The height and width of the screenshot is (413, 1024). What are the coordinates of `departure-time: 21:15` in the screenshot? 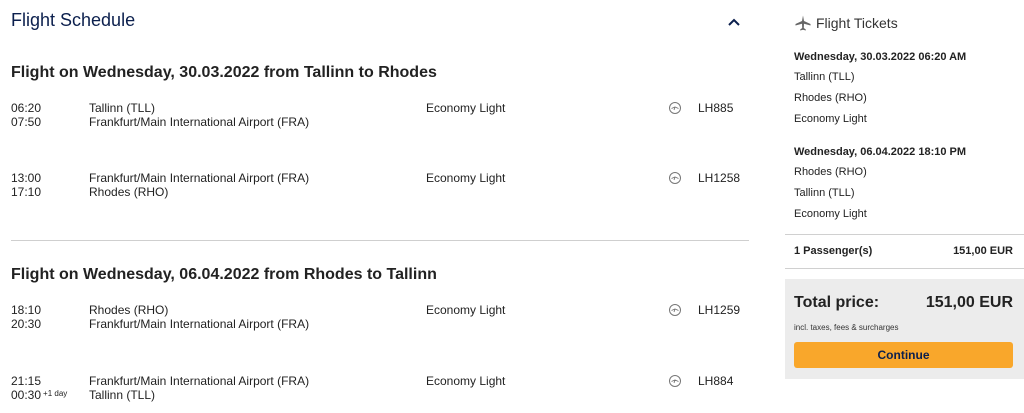 It's located at (26, 381).